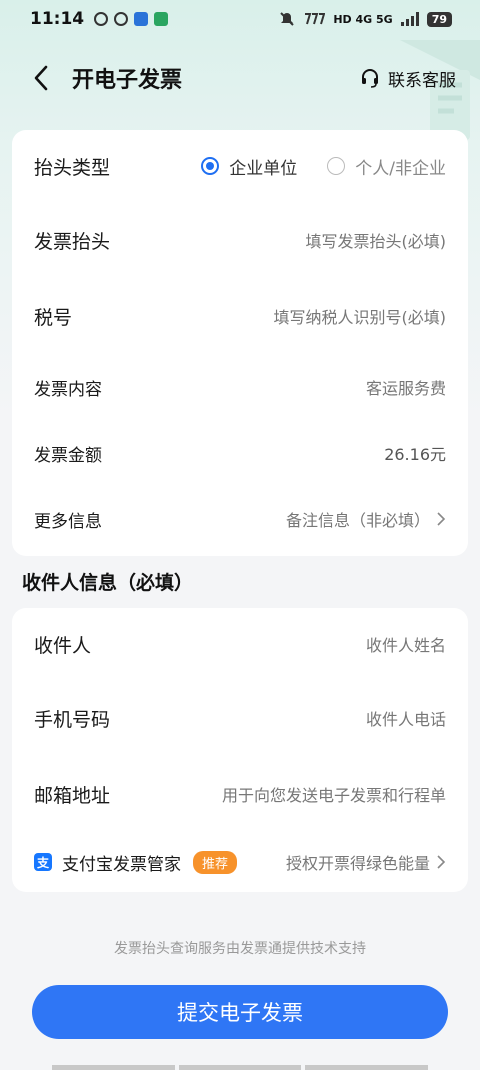 The image size is (480, 1070). Describe the element at coordinates (422, 80) in the screenshot. I see `customer-service-label: 联系客服` at that location.